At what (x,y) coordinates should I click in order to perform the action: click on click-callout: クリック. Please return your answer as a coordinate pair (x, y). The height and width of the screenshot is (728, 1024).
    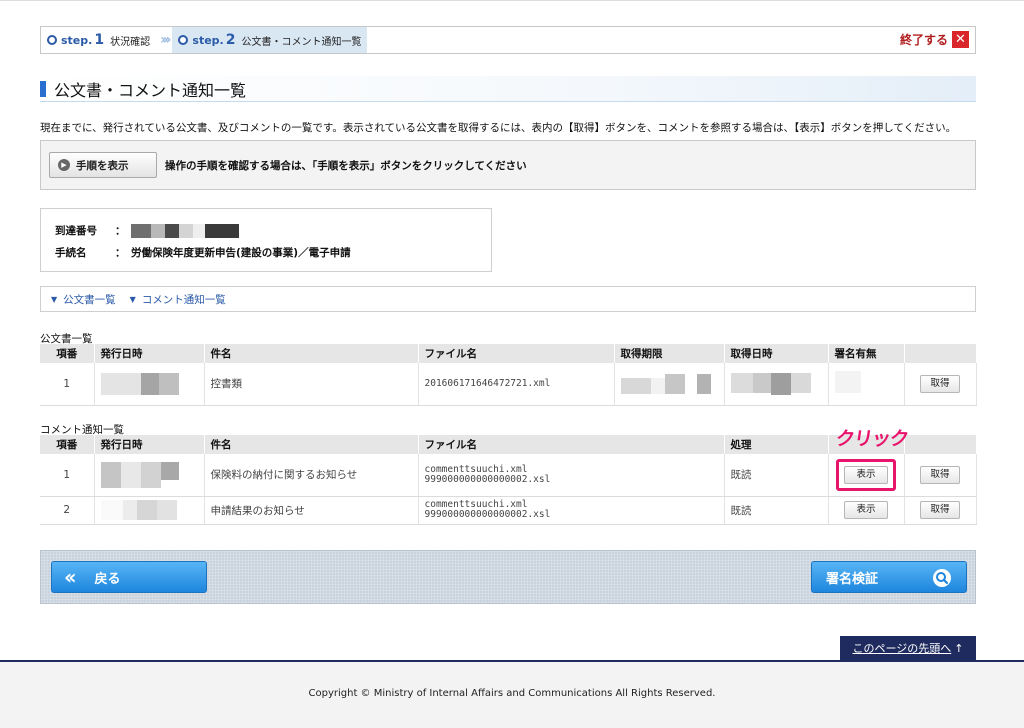
    Looking at the image, I should click on (872, 439).